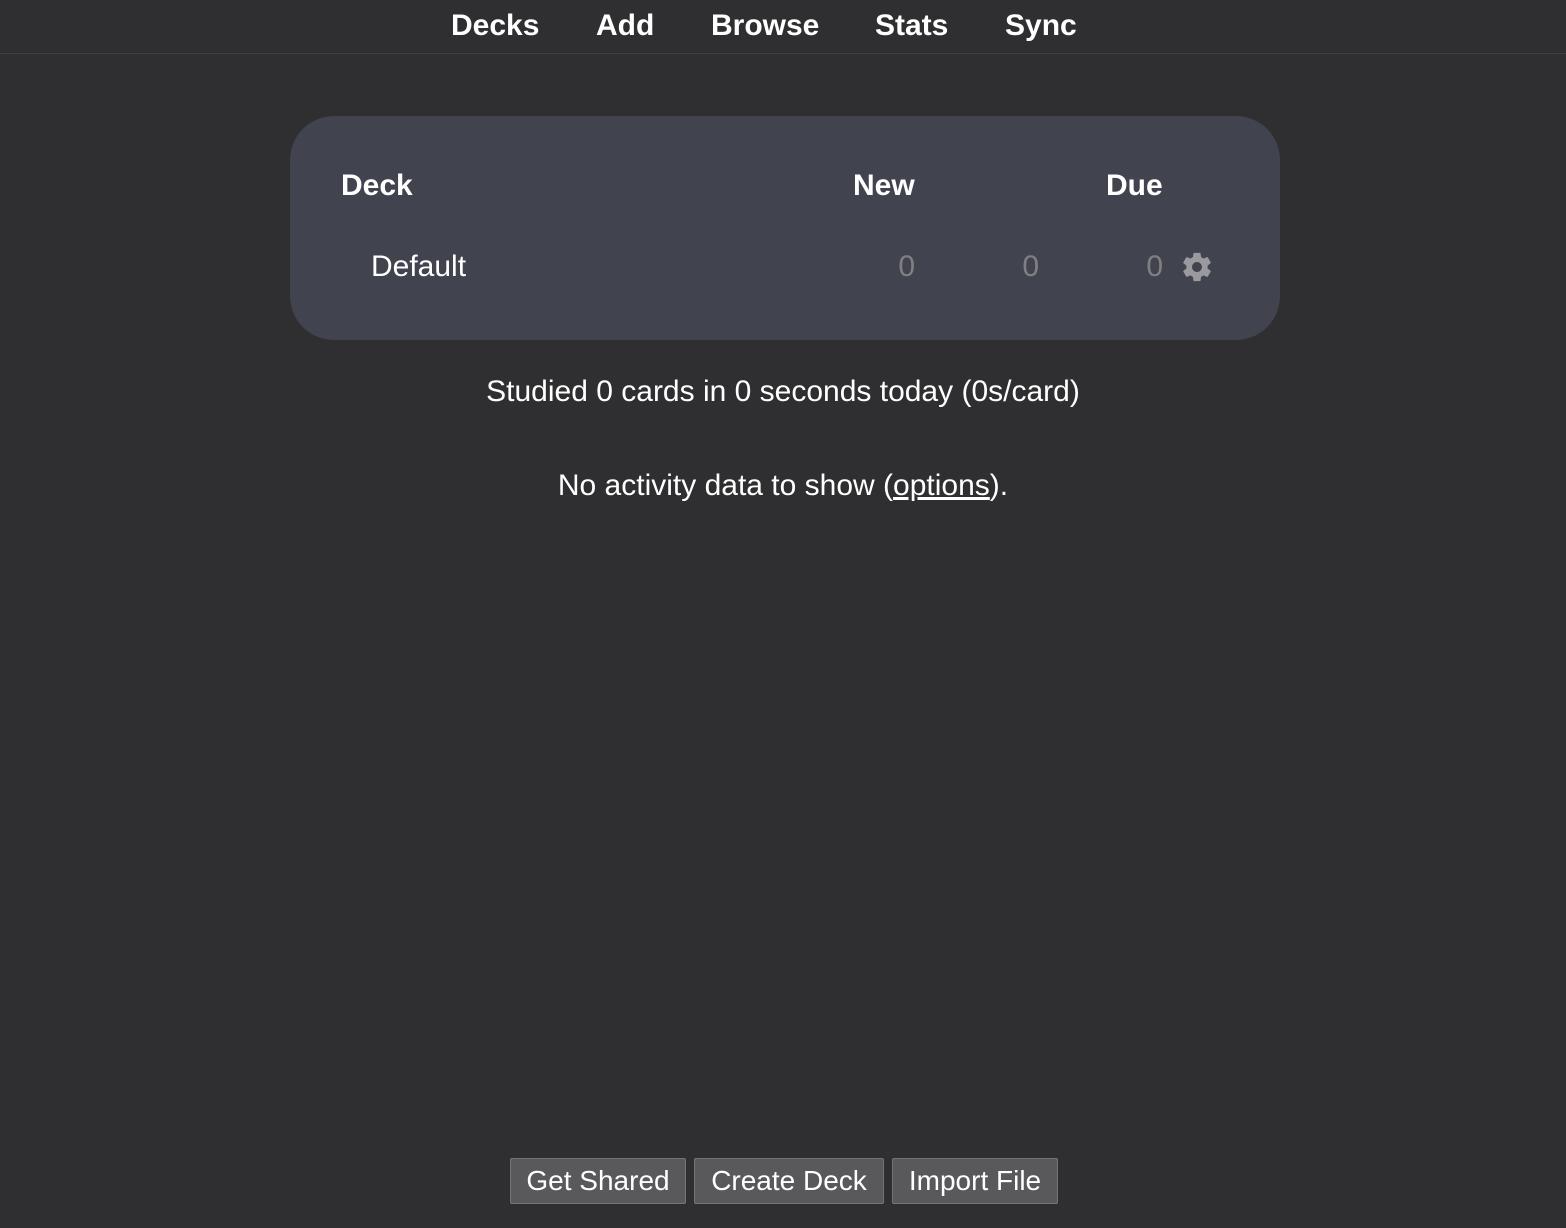 The height and width of the screenshot is (1228, 1566). Describe the element at coordinates (906, 266) in the screenshot. I see `new-count: 0` at that location.